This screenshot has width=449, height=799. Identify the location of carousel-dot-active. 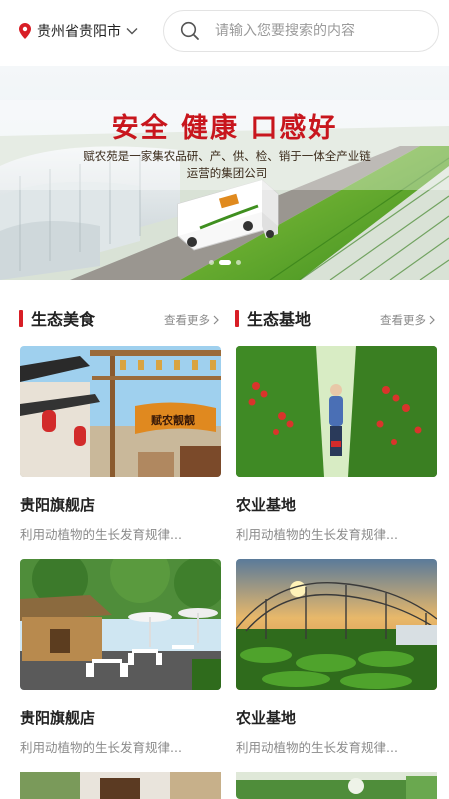
(224, 262).